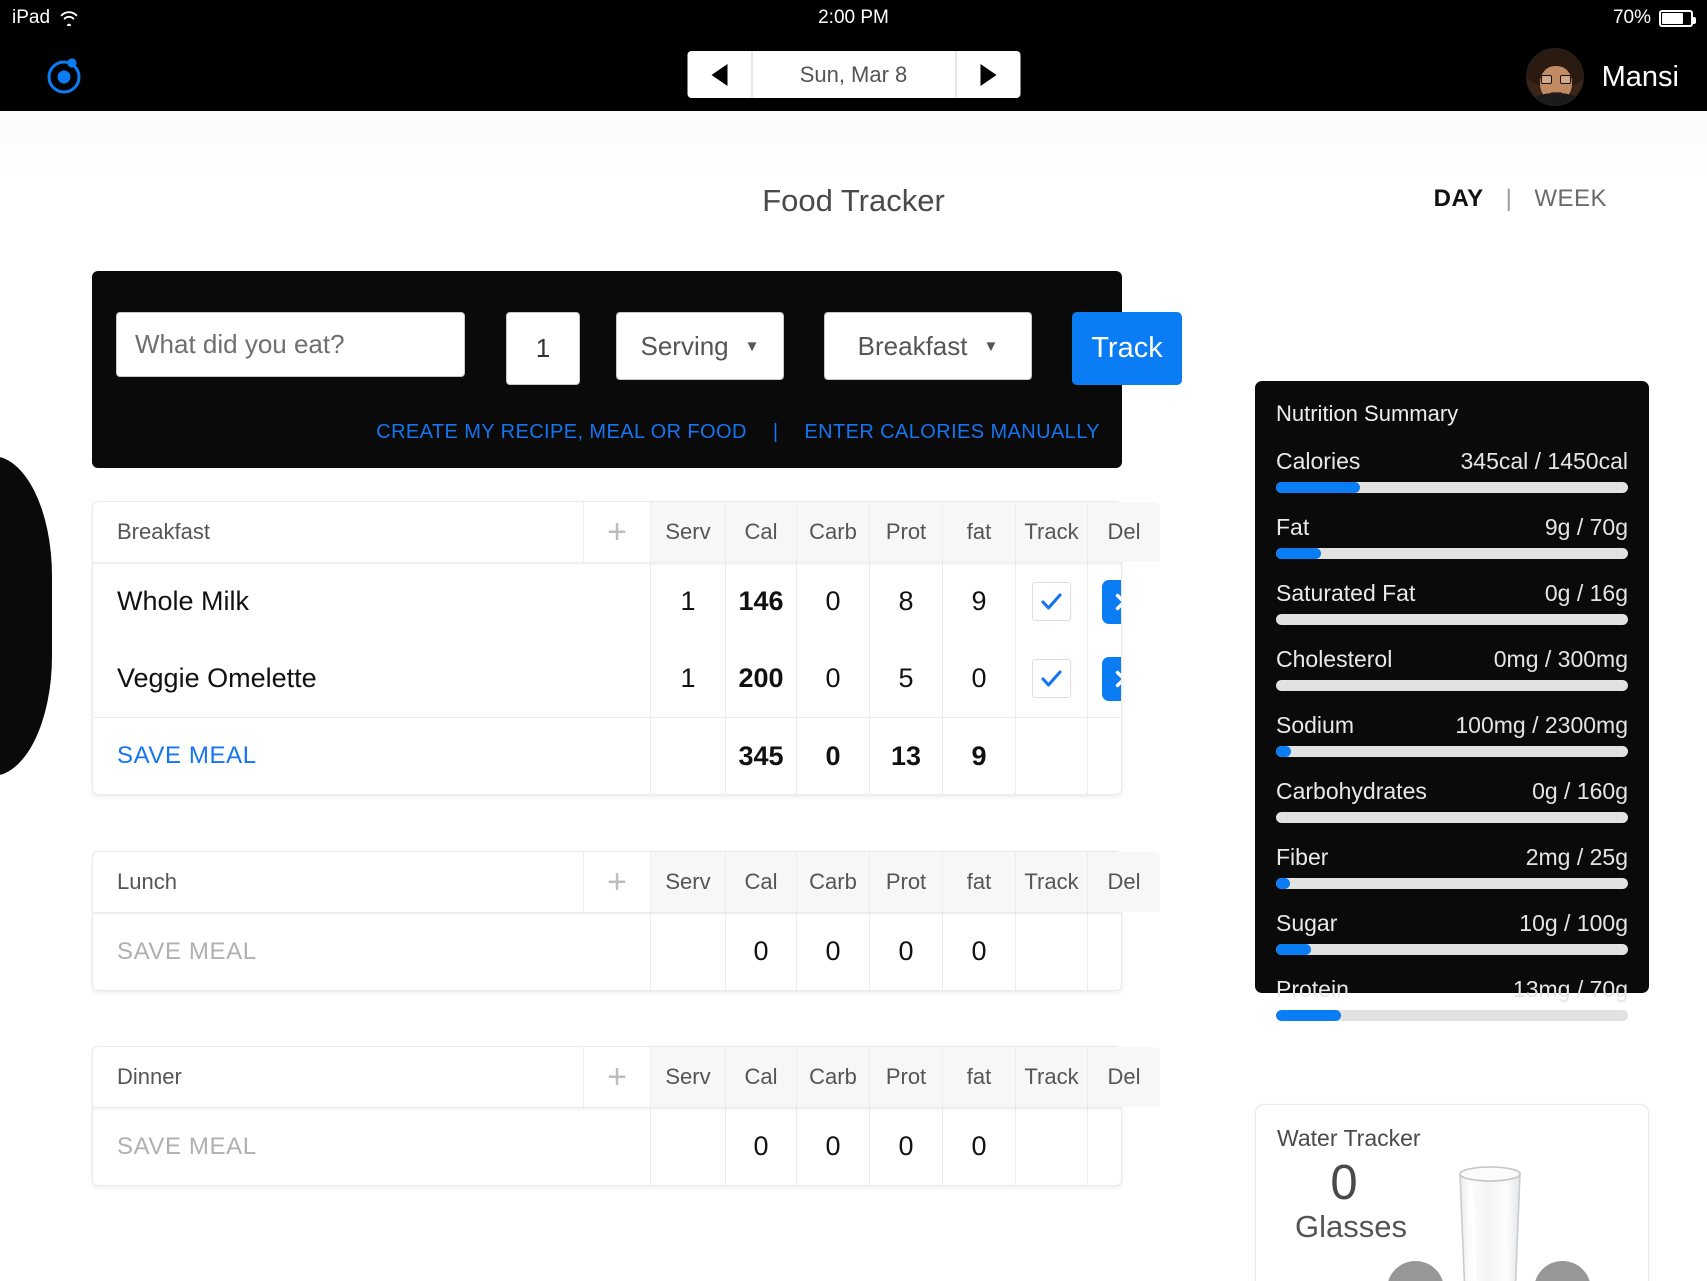  I want to click on user-name: Mansi, so click(1640, 76).